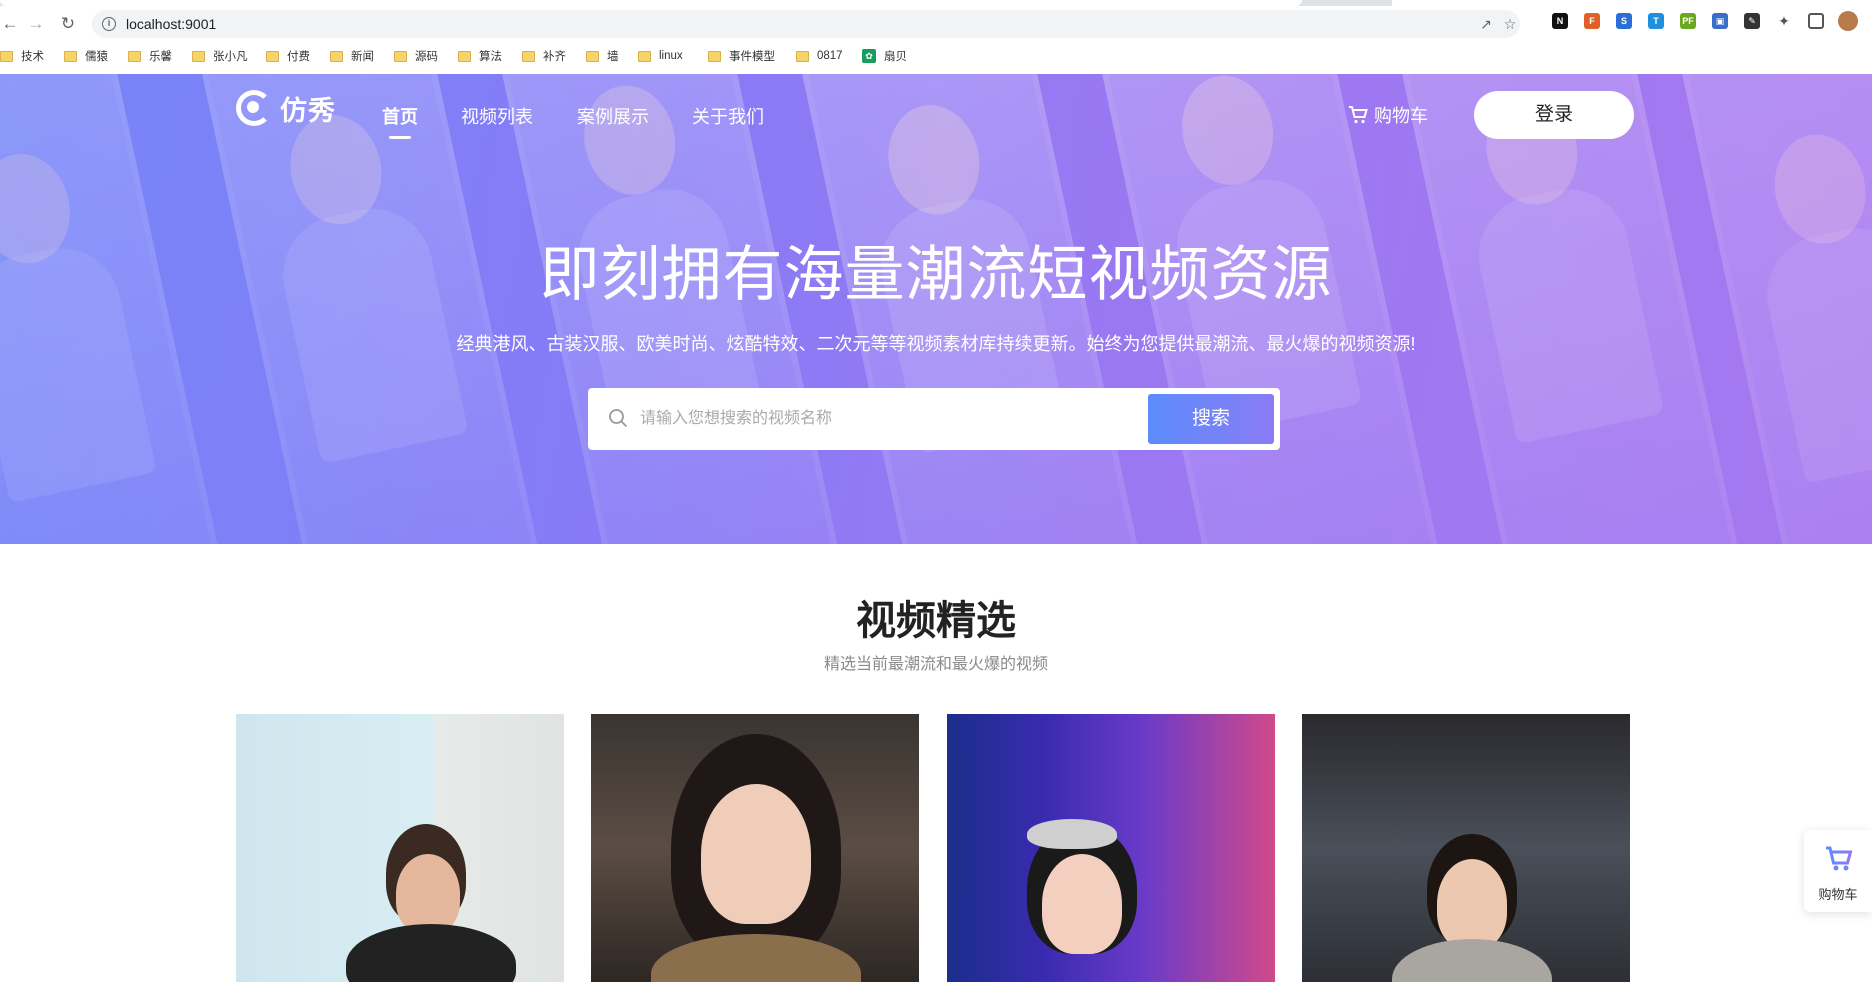 The image size is (1872, 982). I want to click on hero-title: 即刻拥有海量潮流短视频资源, so click(936, 274).